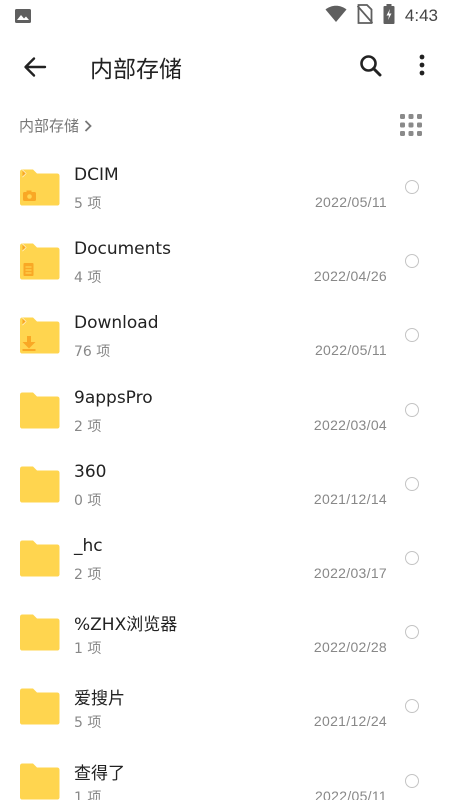 The width and height of the screenshot is (450, 800). What do you see at coordinates (225, 187) in the screenshot?
I see `list-item: DCIM 5 项 2022/05/11` at bounding box center [225, 187].